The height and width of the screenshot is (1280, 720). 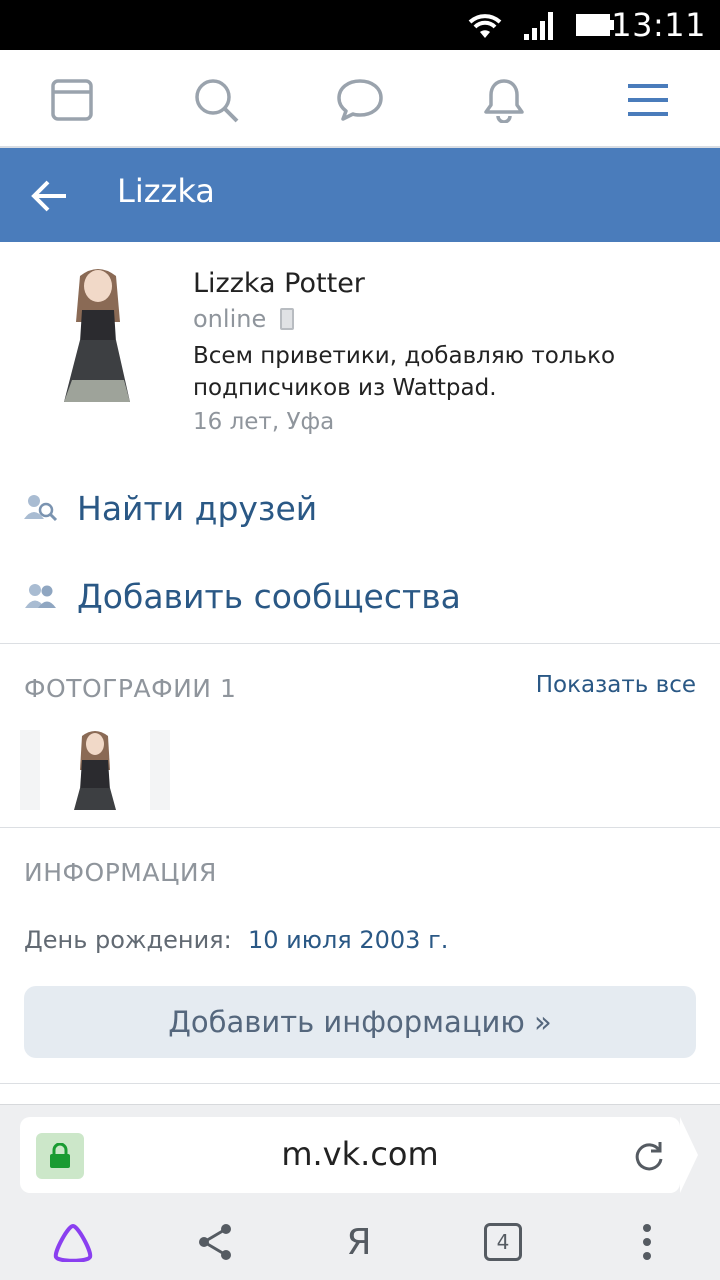 I want to click on find-friends-label: Найти друзей, so click(x=197, y=508).